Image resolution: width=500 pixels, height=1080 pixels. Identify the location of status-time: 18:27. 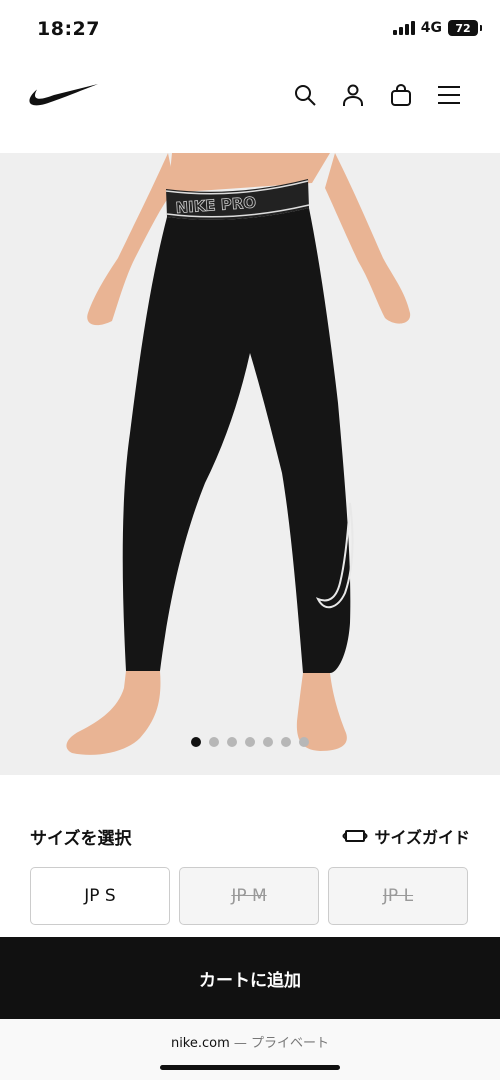
(68, 29).